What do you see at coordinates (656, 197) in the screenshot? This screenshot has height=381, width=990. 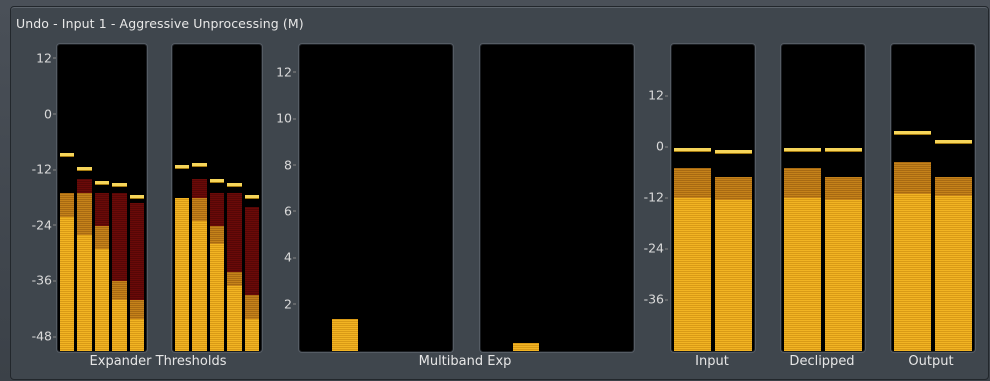 I see `io-tick-label: -12` at bounding box center [656, 197].